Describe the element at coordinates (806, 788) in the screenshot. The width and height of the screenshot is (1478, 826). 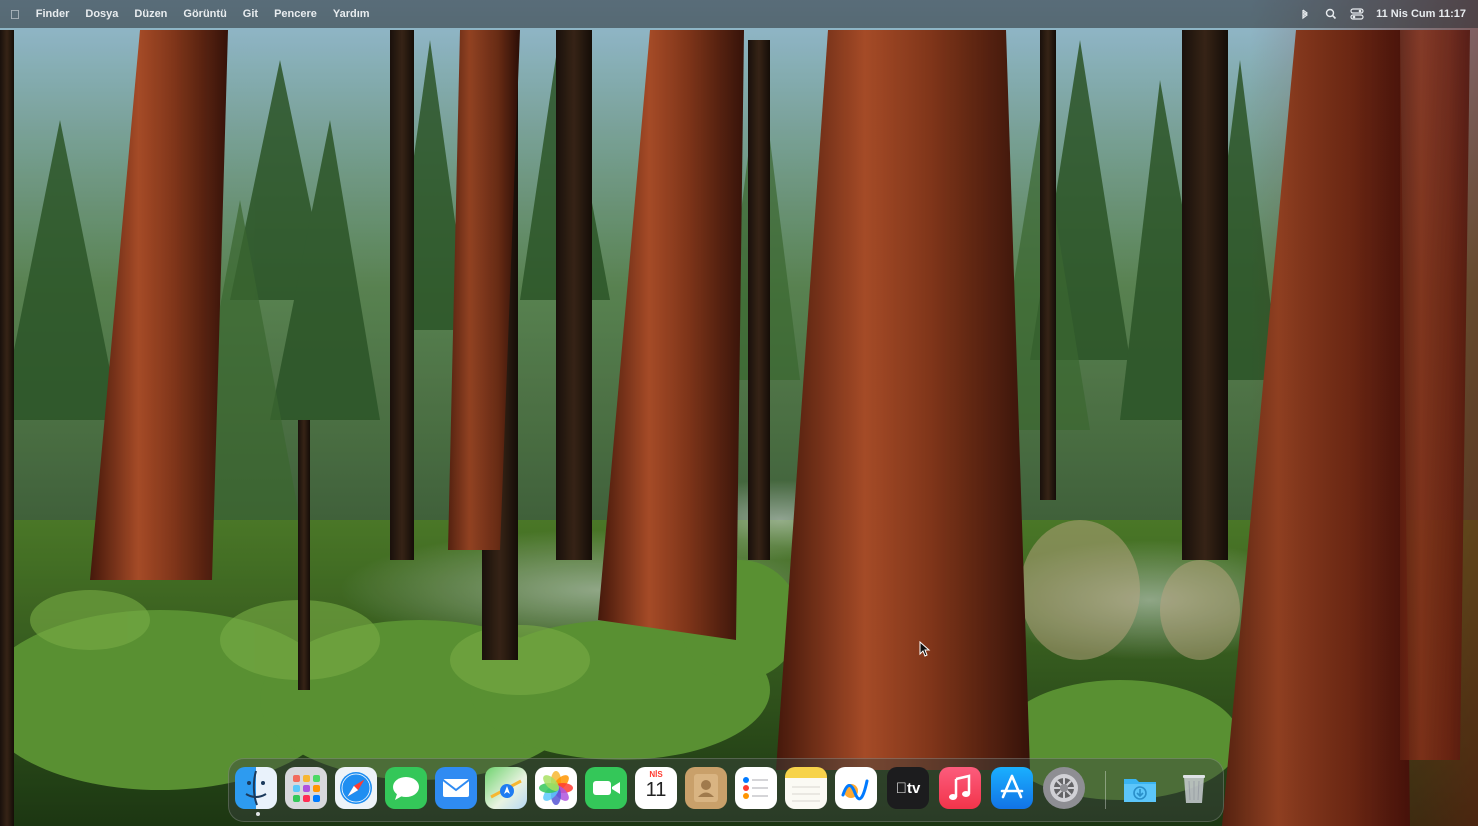
I see `notes-icon` at that location.